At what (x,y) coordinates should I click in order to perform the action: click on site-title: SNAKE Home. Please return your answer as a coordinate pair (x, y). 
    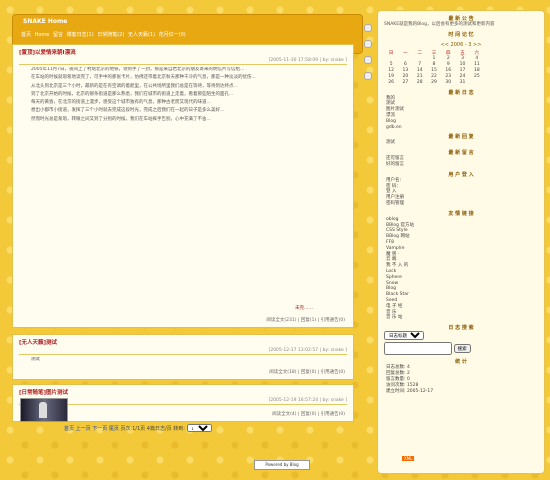
    Looking at the image, I should click on (45, 21).